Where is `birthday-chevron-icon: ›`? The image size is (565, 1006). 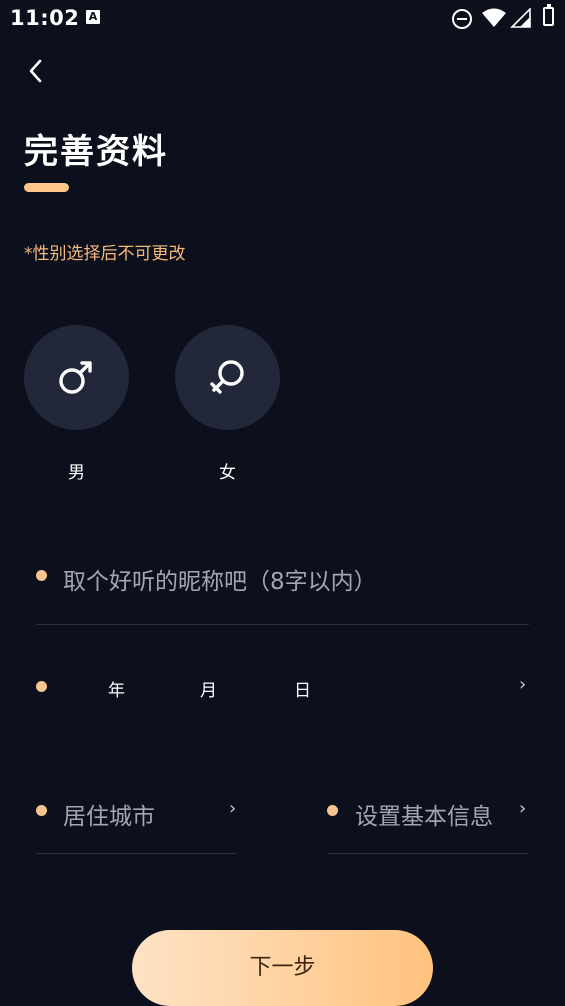 birthday-chevron-icon: › is located at coordinates (522, 684).